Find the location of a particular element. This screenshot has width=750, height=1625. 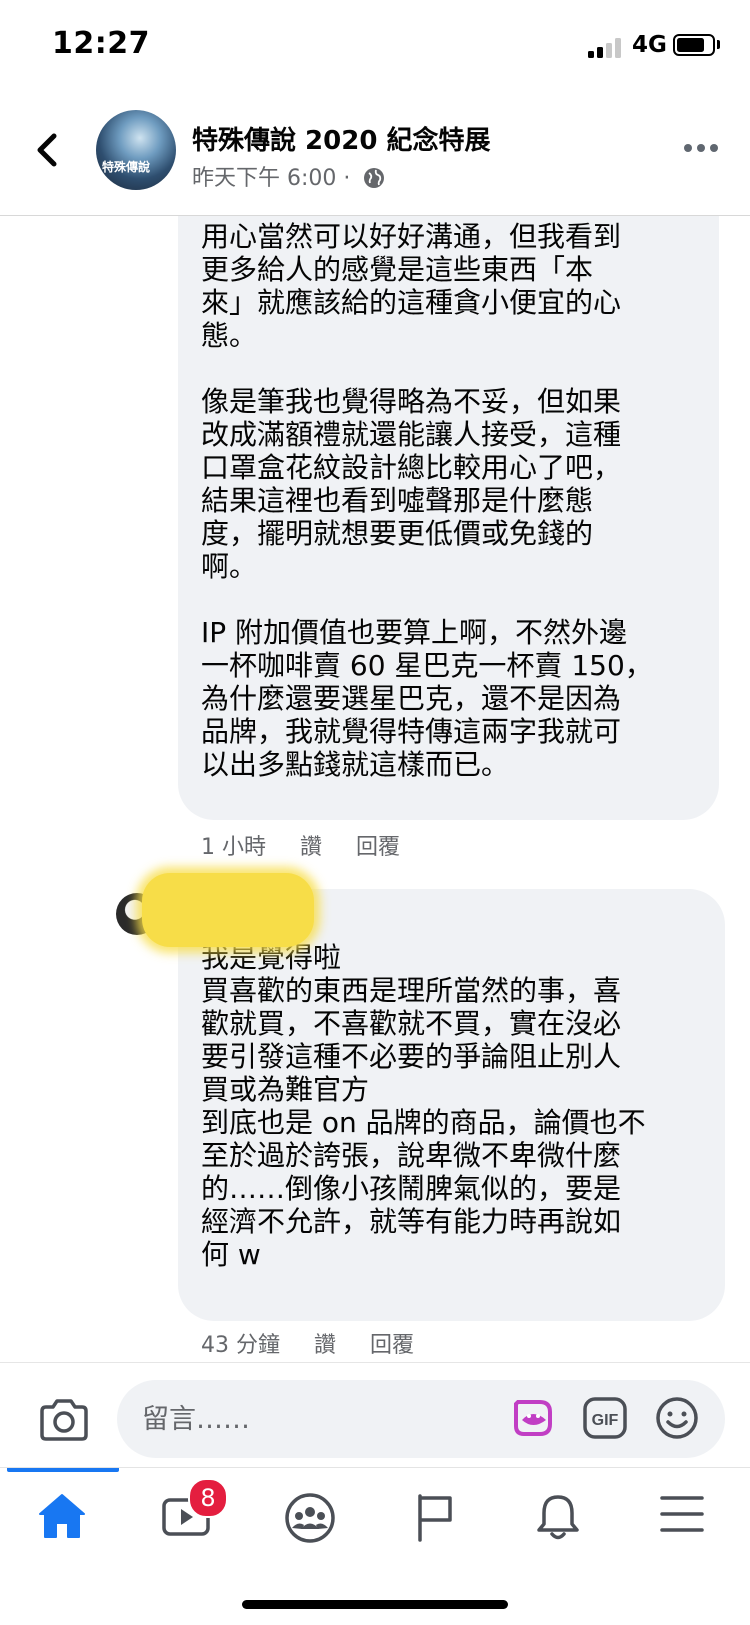

camera-button is located at coordinates (64, 1420).